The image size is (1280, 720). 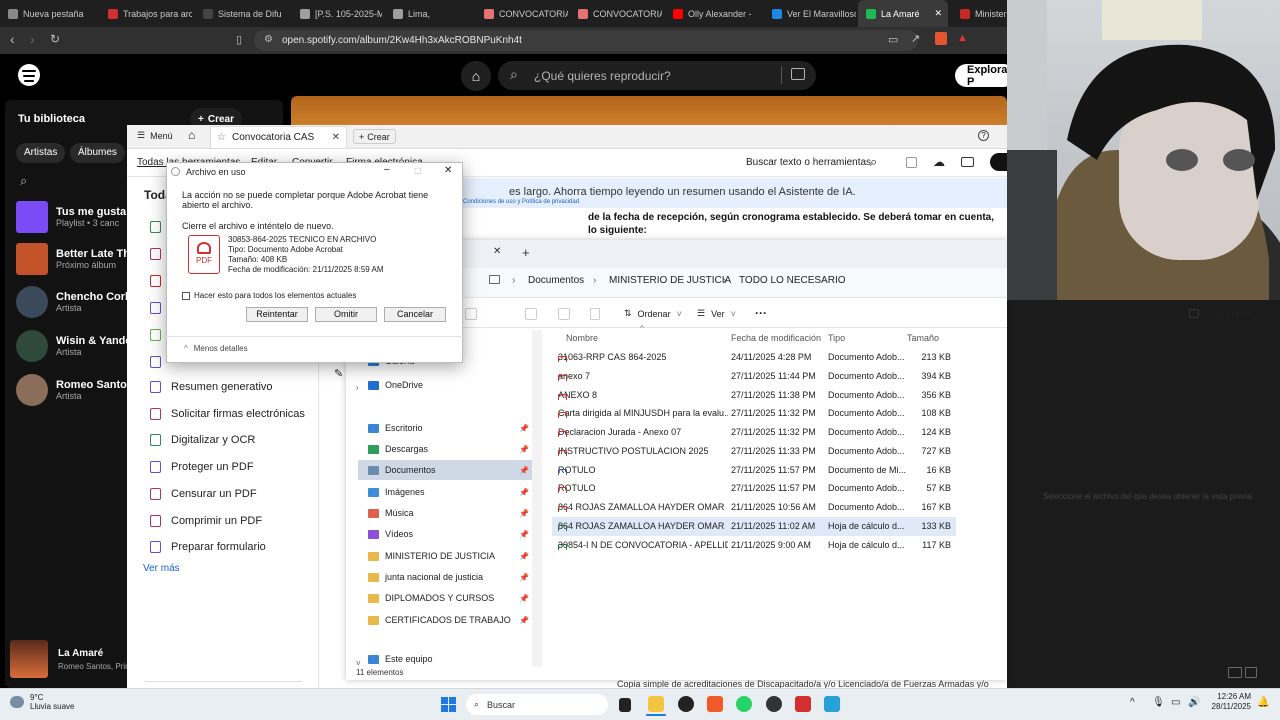 What do you see at coordinates (41, 153) in the screenshot?
I see `filter-artists: Artistas` at bounding box center [41, 153].